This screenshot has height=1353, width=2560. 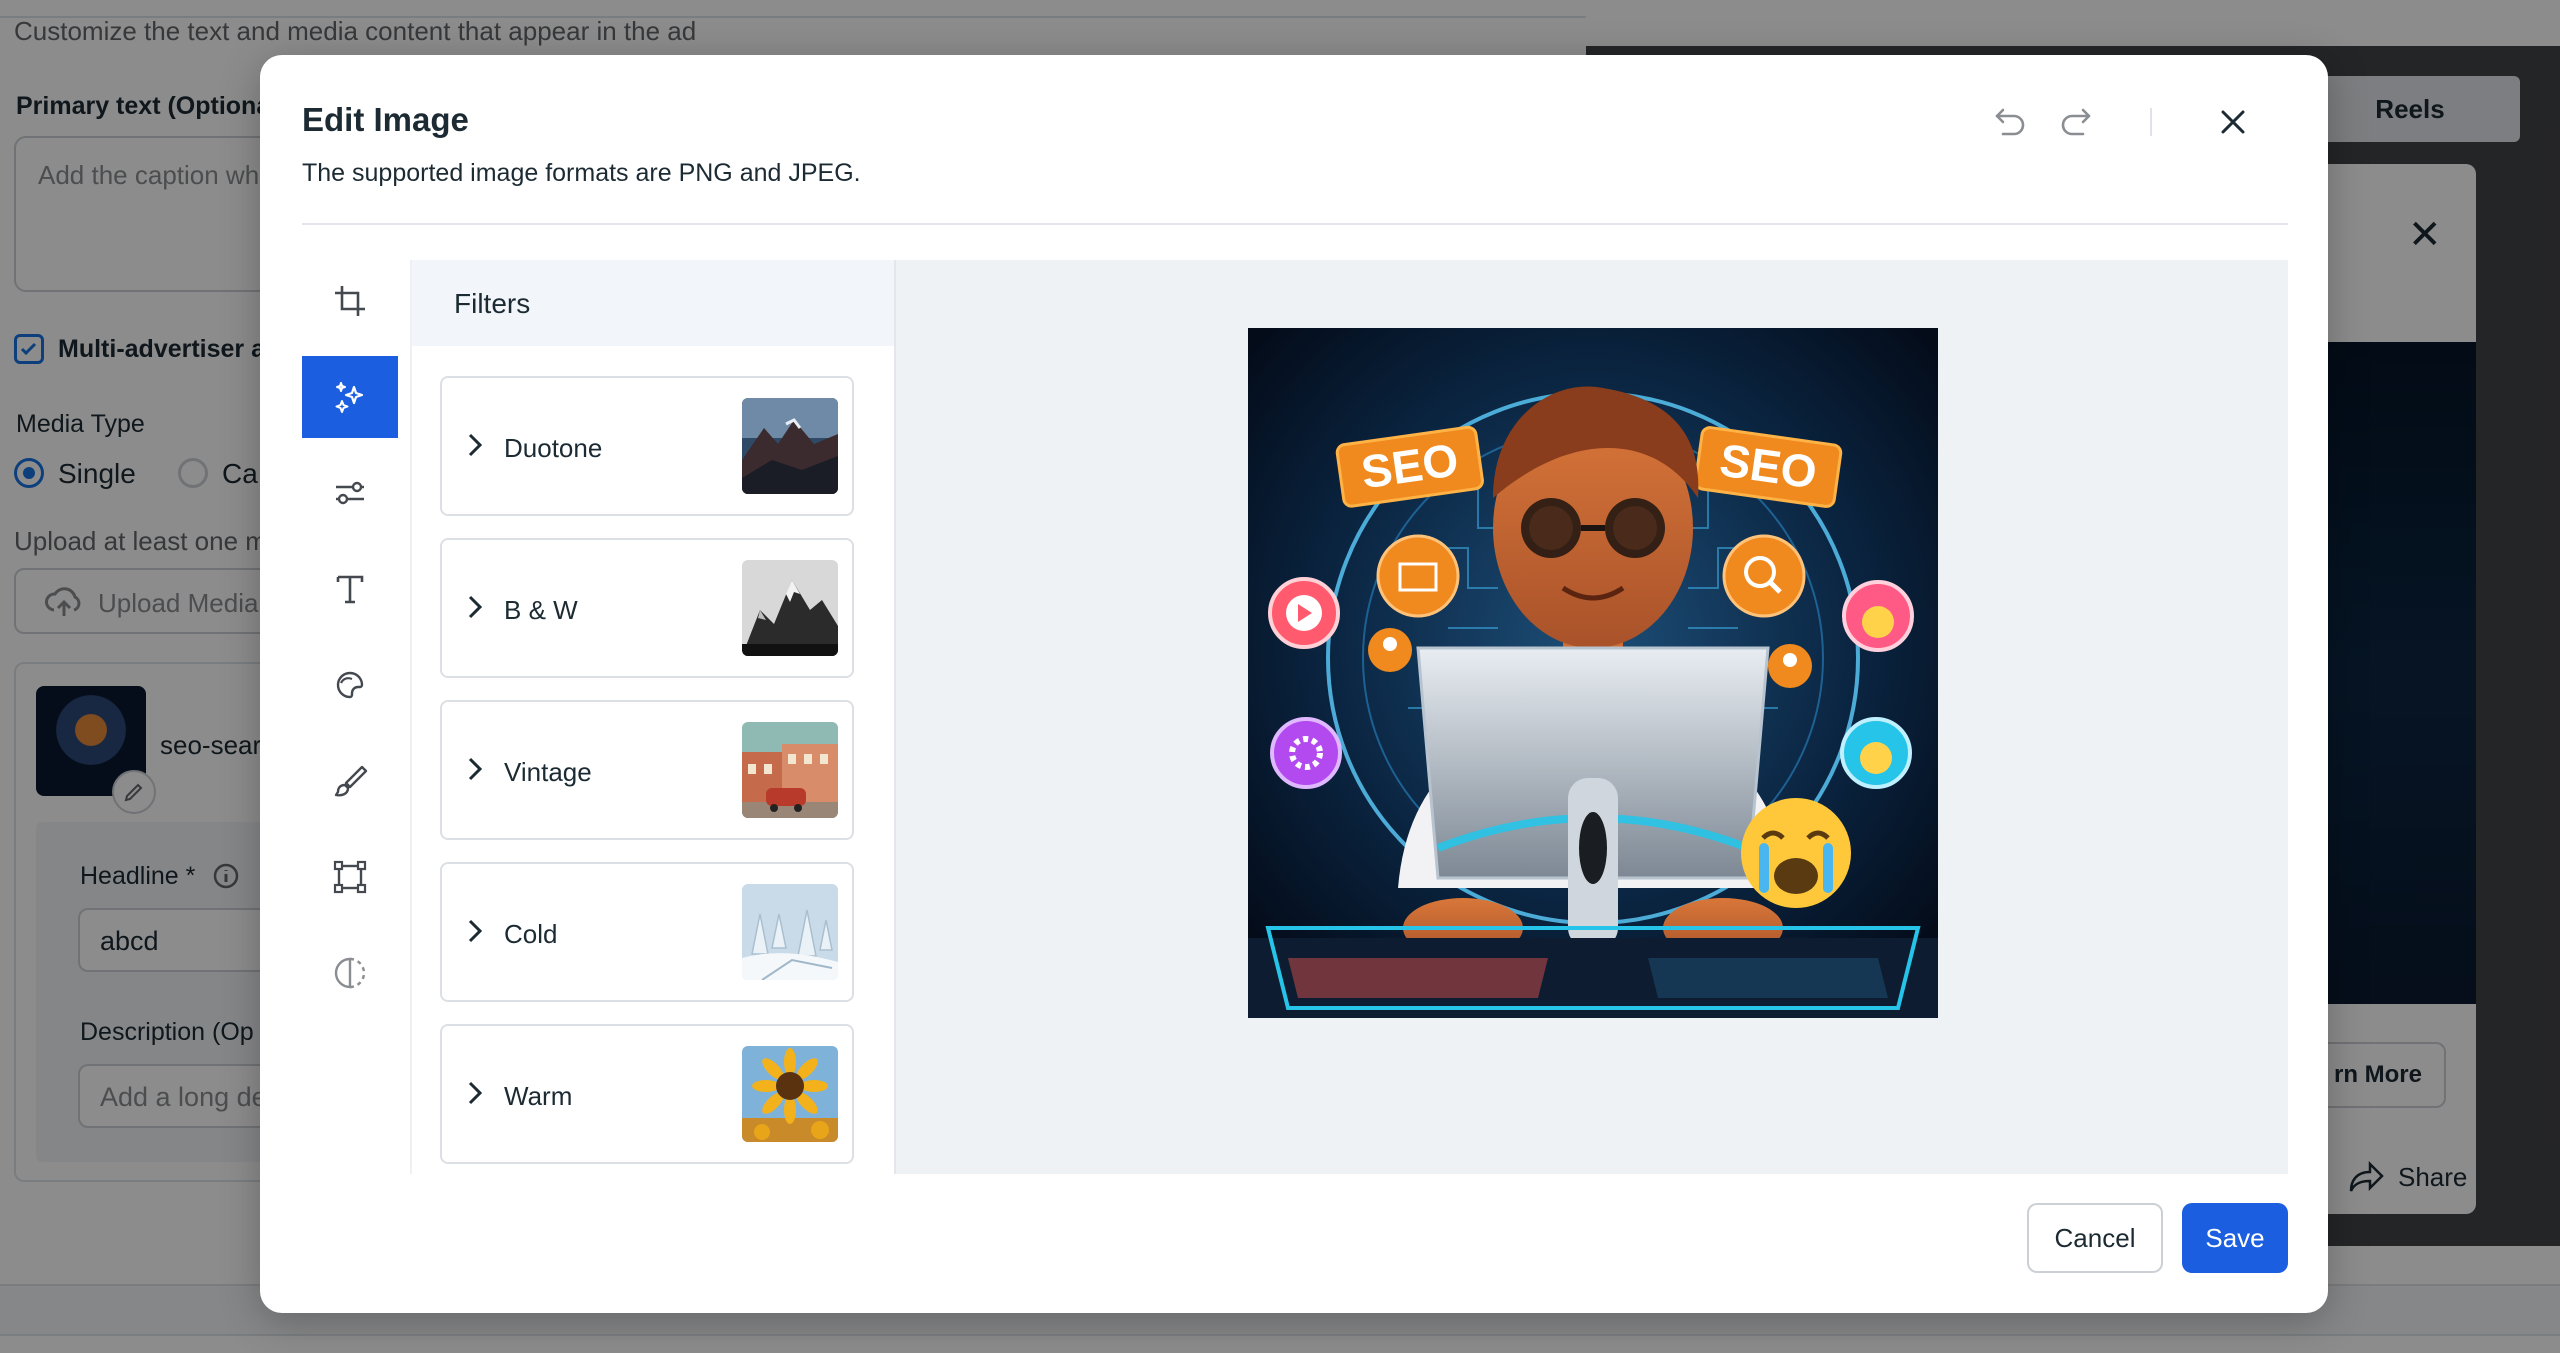 I want to click on filters-icon, so click(x=349, y=397).